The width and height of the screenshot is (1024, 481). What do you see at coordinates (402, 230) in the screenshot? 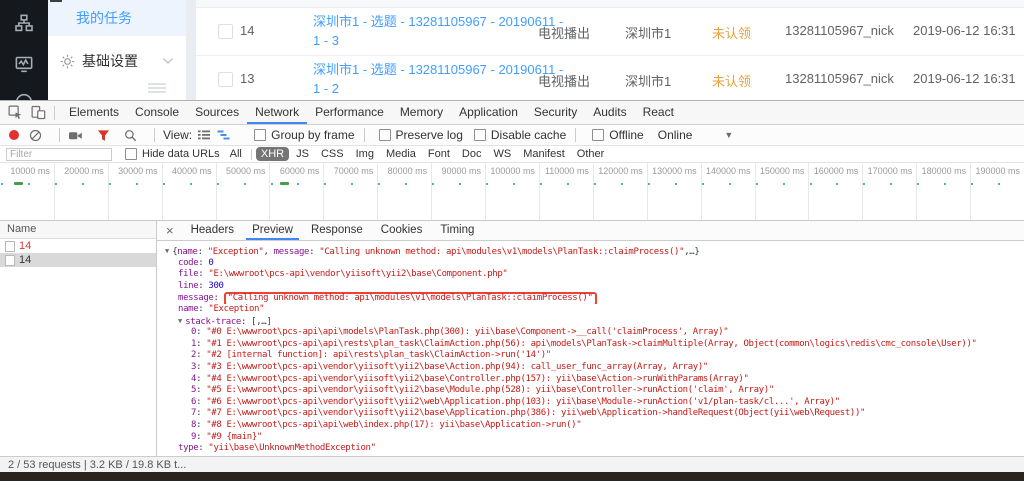
I see `detail-tab-cookies: Cookies` at bounding box center [402, 230].